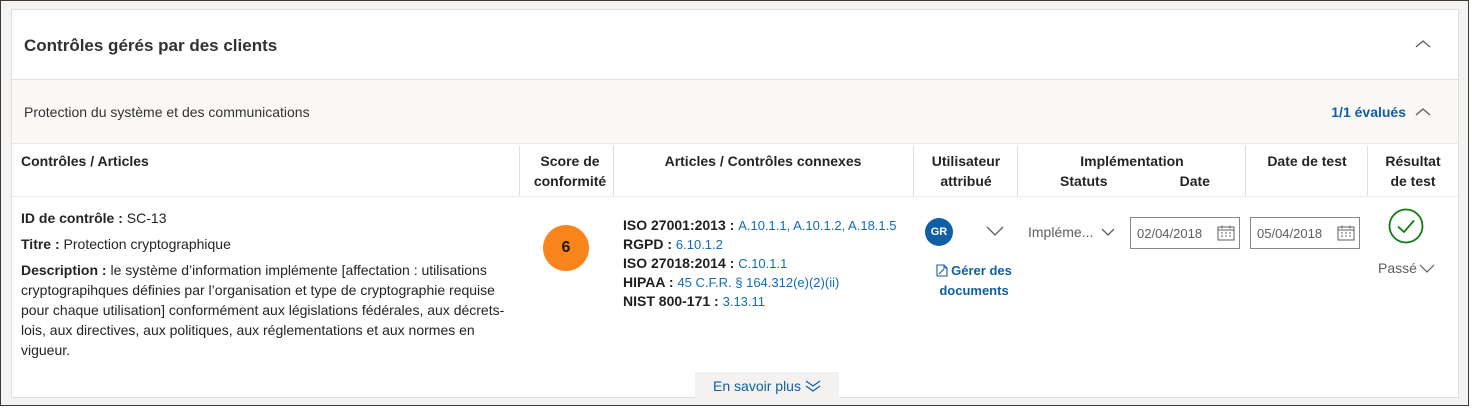  I want to click on control-id: SC-13, so click(146, 218).